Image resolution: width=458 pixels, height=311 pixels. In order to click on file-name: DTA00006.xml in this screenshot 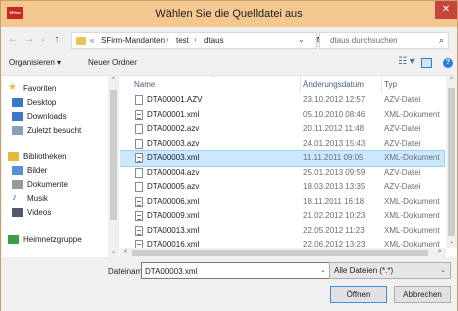, I will do `click(173, 201)`.